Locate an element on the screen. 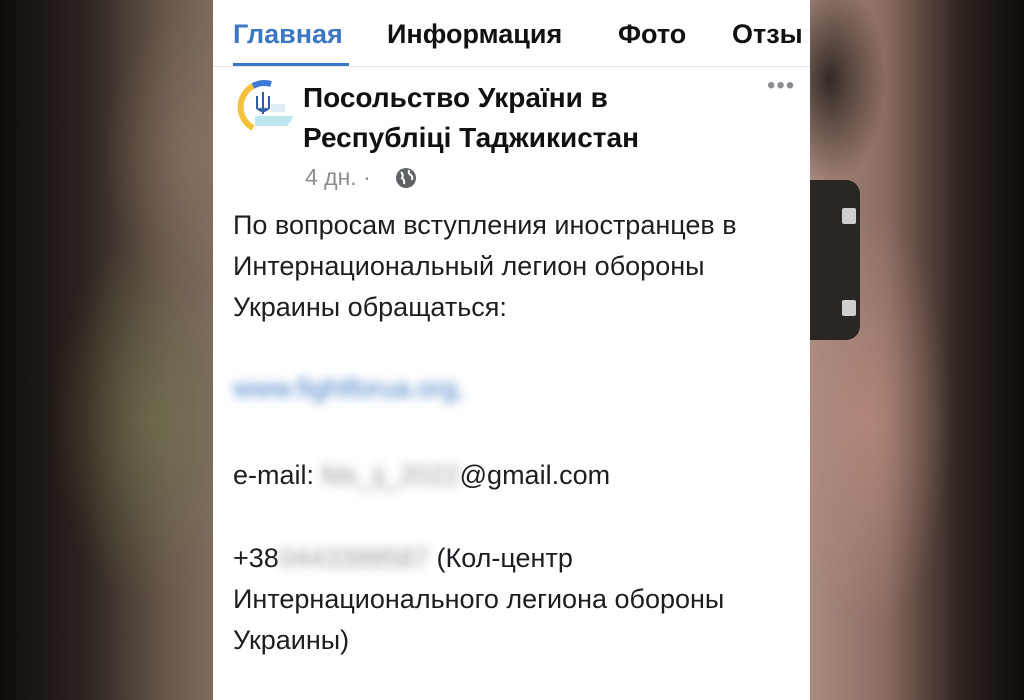 The width and height of the screenshot is (1024, 700). email-blurred: fds_ij_2022 is located at coordinates (390, 475).